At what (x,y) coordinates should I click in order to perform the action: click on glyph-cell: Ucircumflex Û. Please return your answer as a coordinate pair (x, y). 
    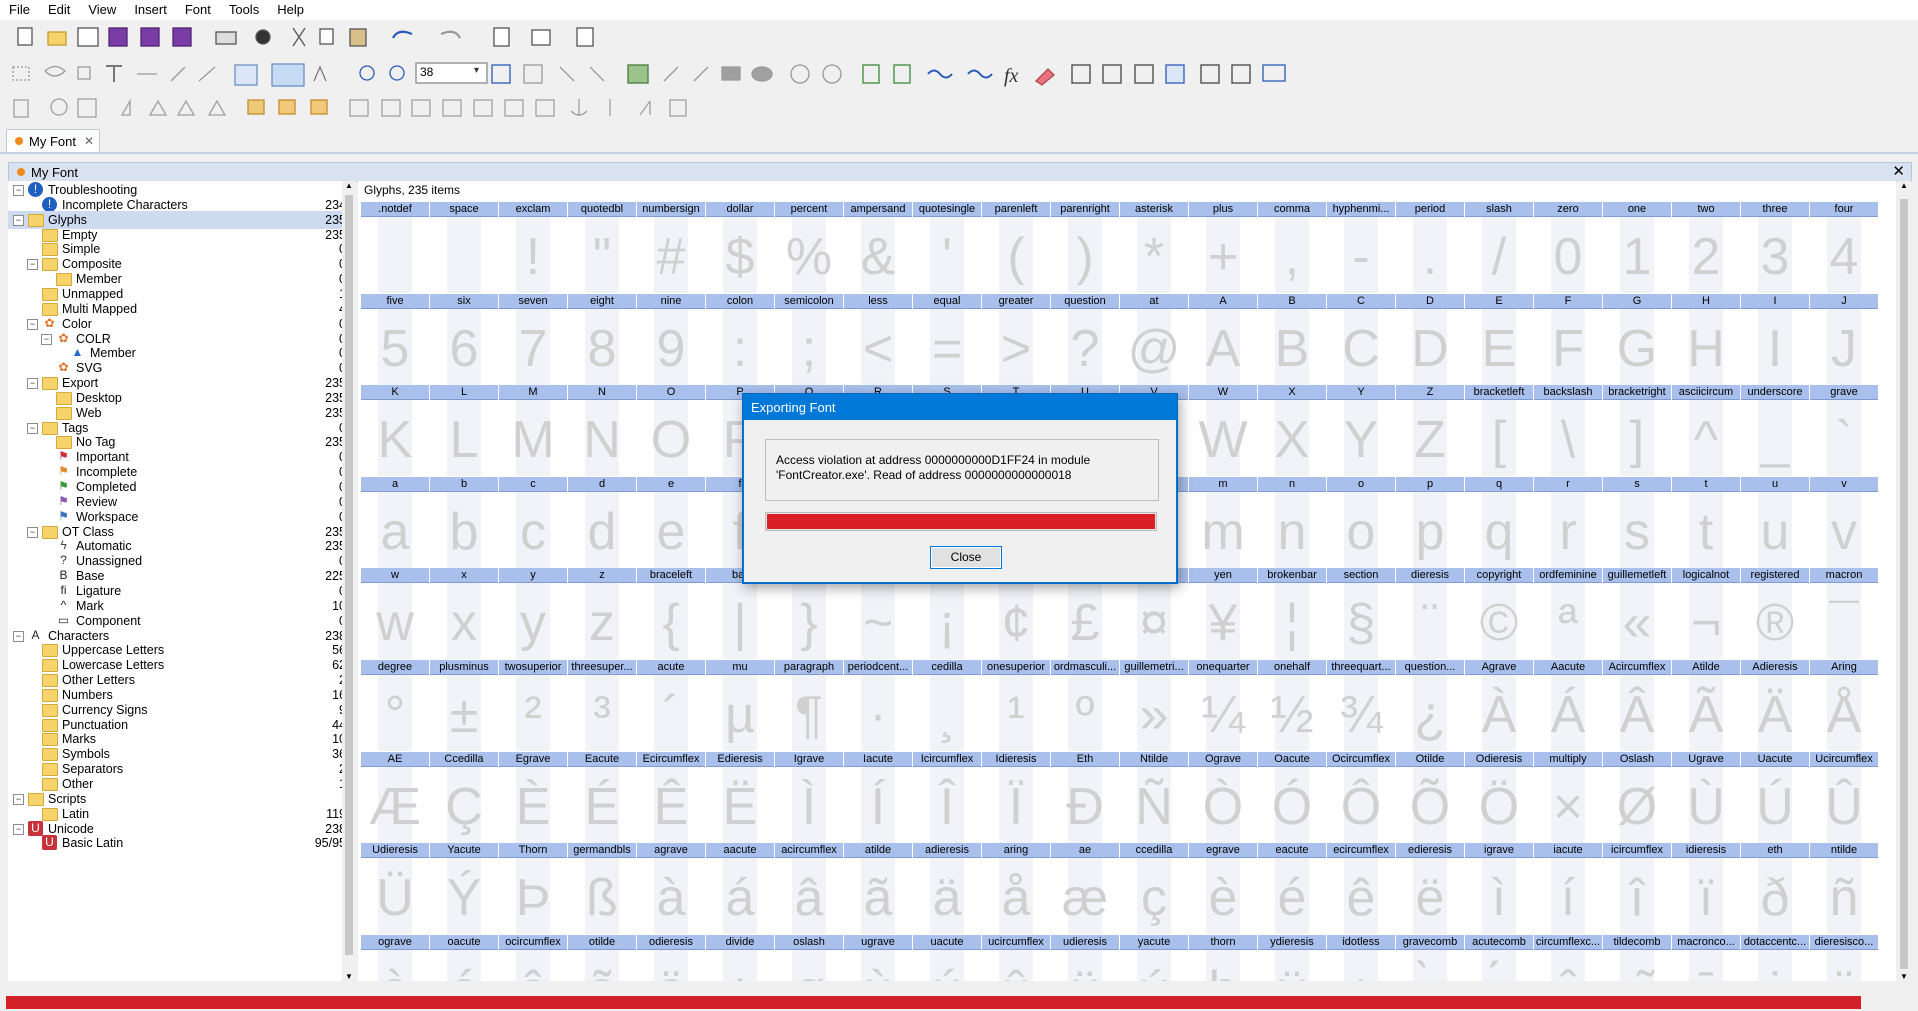
    Looking at the image, I should click on (1844, 797).